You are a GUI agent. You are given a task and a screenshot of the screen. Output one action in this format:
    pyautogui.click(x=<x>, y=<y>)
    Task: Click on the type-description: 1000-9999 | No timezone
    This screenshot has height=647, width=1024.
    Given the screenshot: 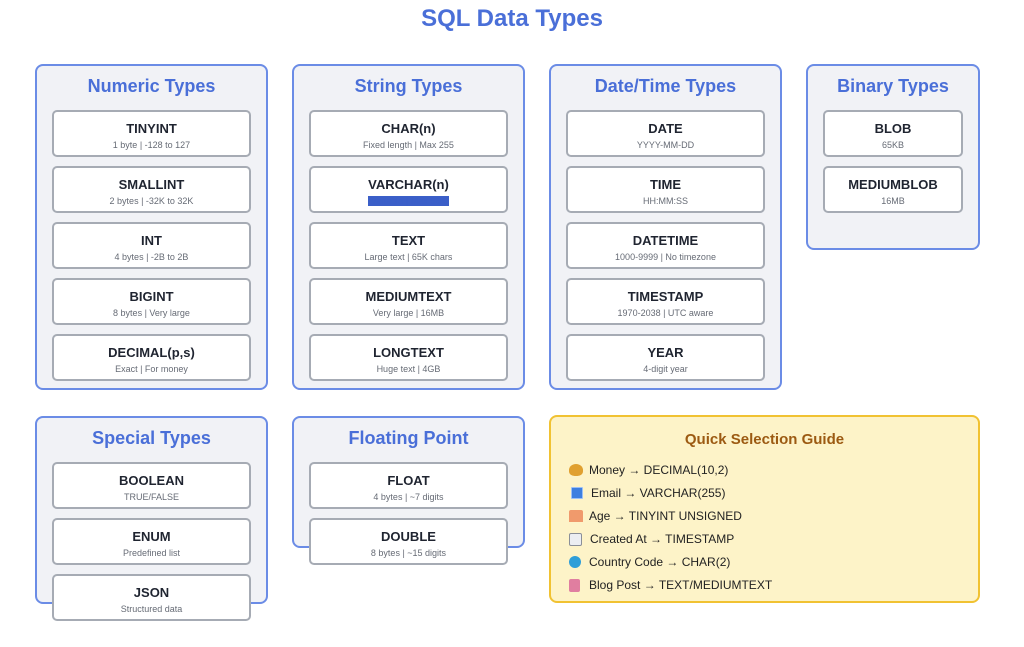 What is the action you would take?
    pyautogui.click(x=665, y=257)
    